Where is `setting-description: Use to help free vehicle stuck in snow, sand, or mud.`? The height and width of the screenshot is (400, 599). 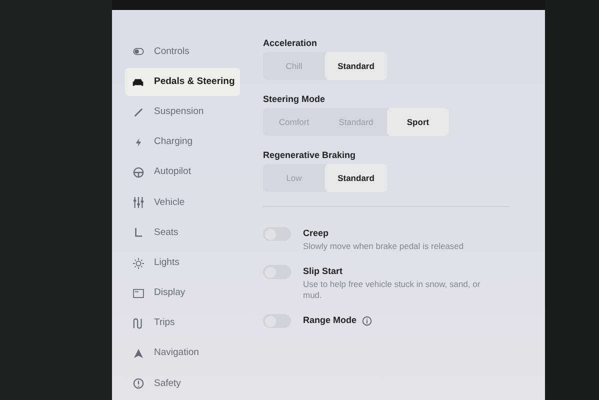 setting-description: Use to help free vehicle stuck in snow, sand, or mud. is located at coordinates (392, 290).